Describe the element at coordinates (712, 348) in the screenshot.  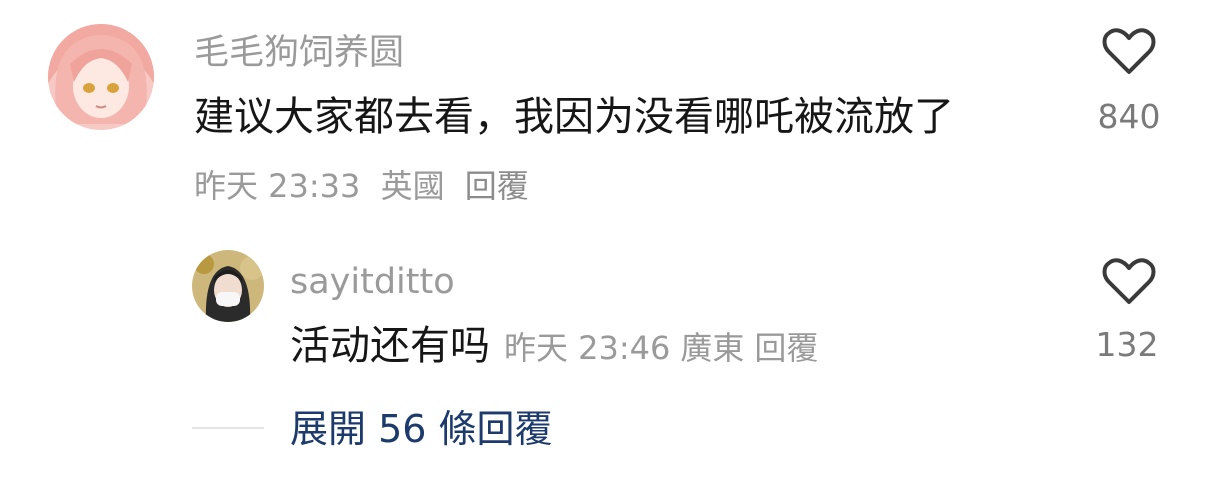
I see `reply-location: 廣東` at that location.